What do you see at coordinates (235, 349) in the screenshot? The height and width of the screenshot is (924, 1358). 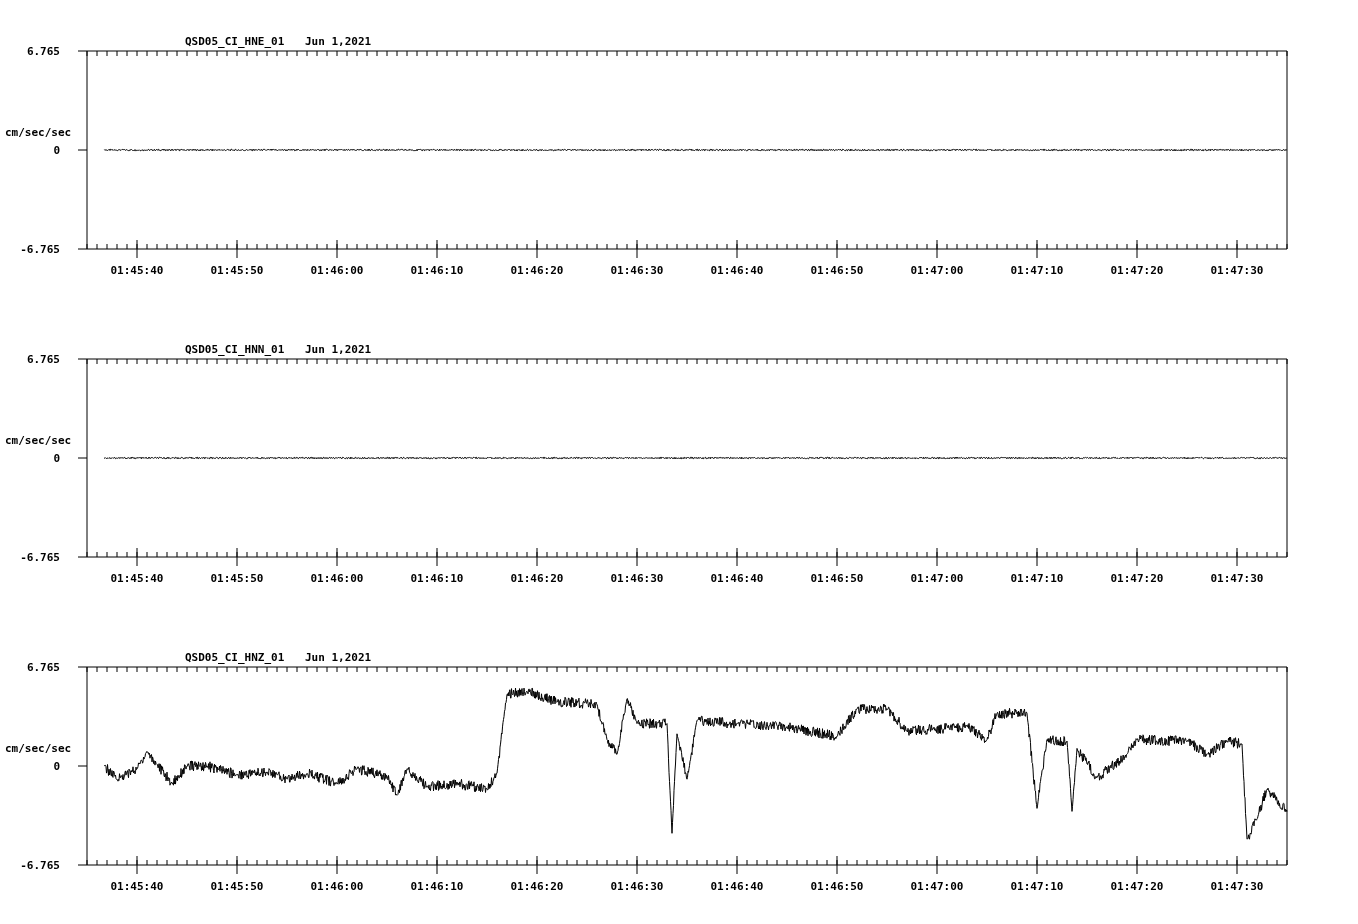 I see `chart-title: QSD05_CI_HNN_01` at bounding box center [235, 349].